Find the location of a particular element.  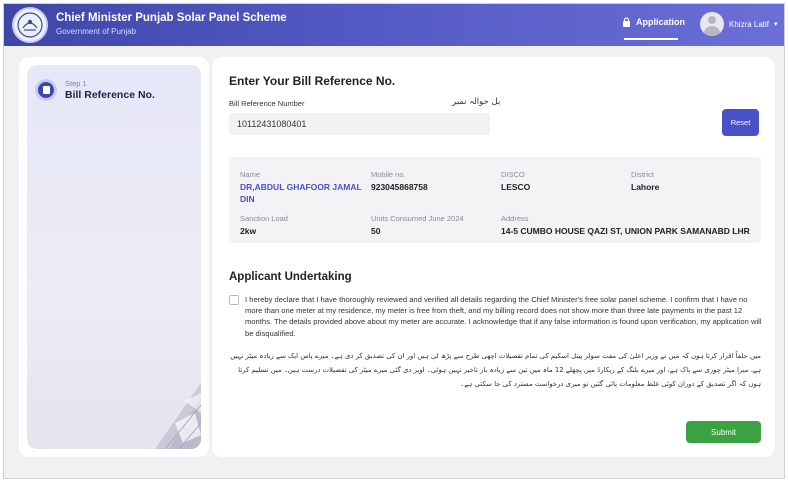

address-label: Address is located at coordinates (515, 218).